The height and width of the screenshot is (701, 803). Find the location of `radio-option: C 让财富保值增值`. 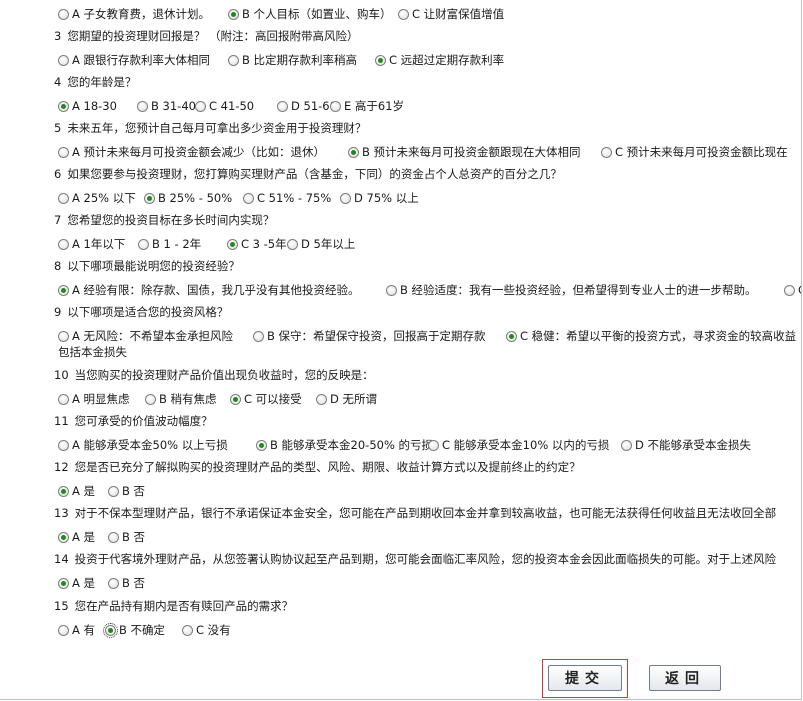

radio-option: C 让财富保值增值 is located at coordinates (451, 14).